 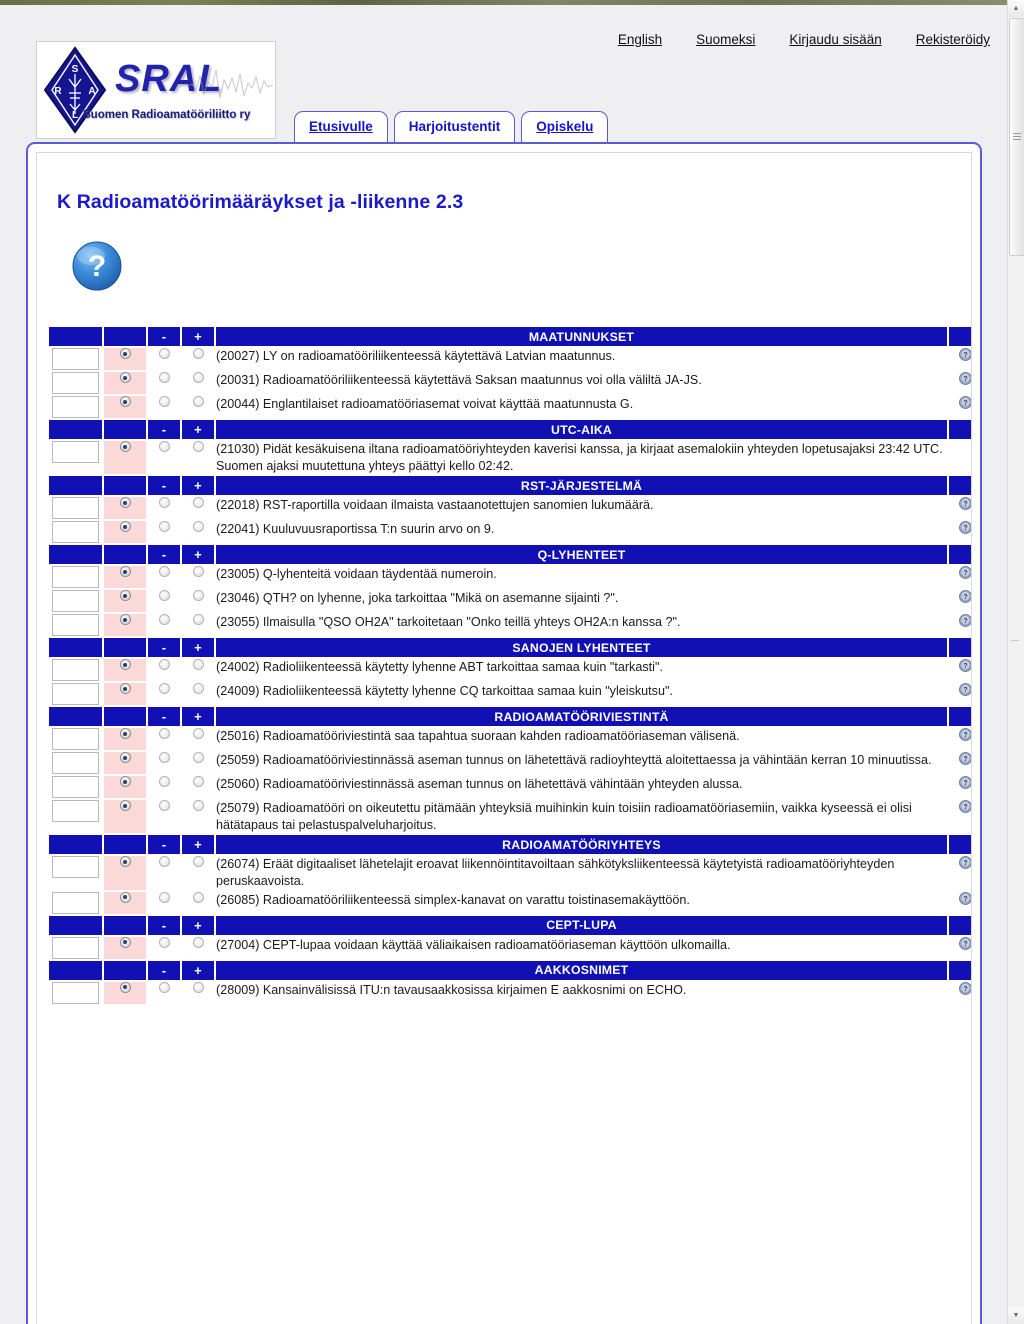 I want to click on nav-link-login: Kirjaudu sisään, so click(x=835, y=39).